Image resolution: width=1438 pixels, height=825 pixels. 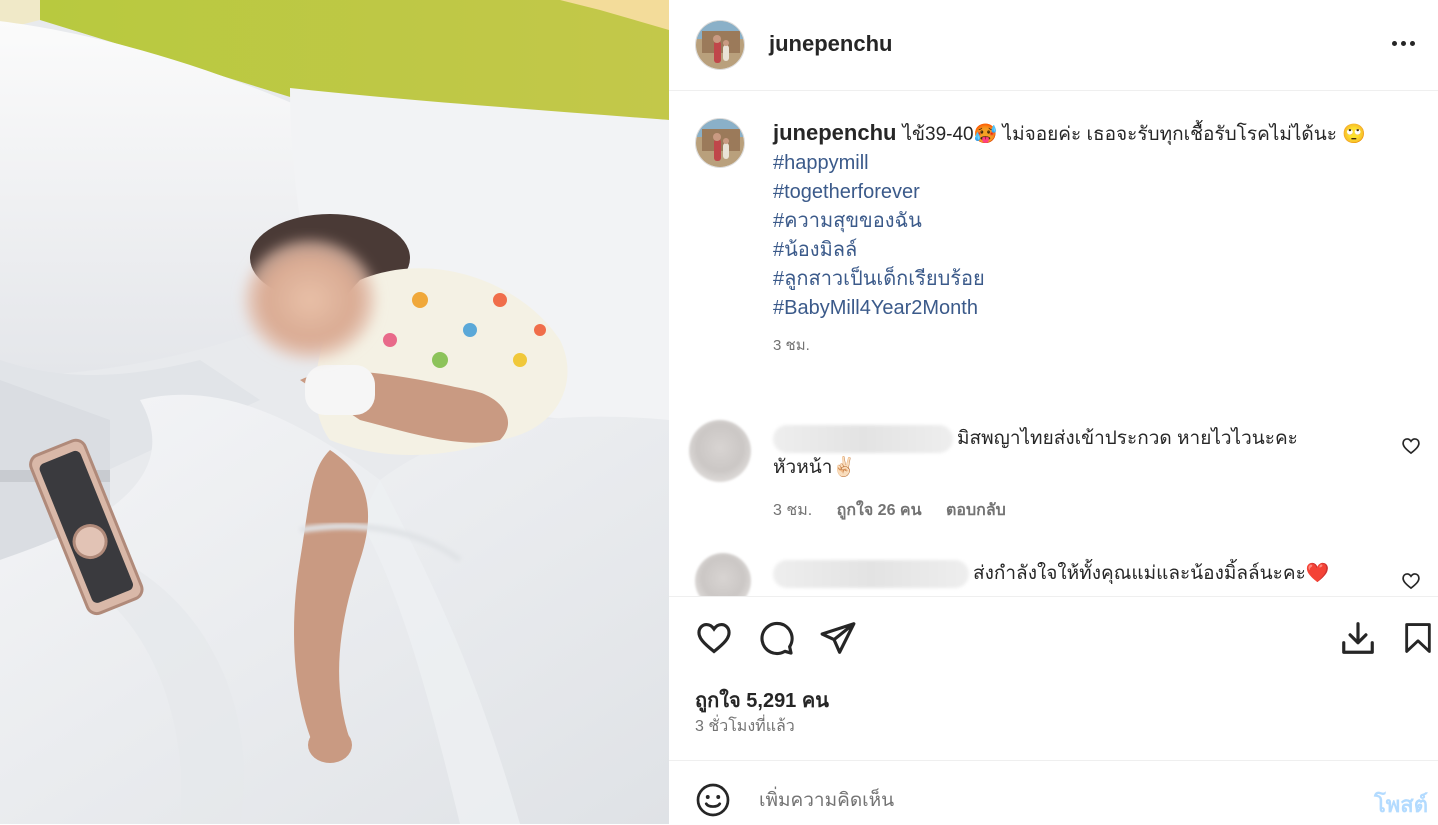 What do you see at coordinates (745, 726) in the screenshot?
I see `post-time-ago: 3 ชั่วโมงที่แล้ว` at bounding box center [745, 726].